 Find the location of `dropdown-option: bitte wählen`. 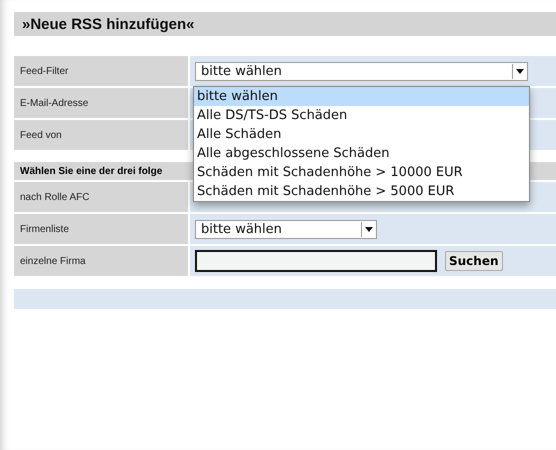

dropdown-option: bitte wählen is located at coordinates (361, 96).